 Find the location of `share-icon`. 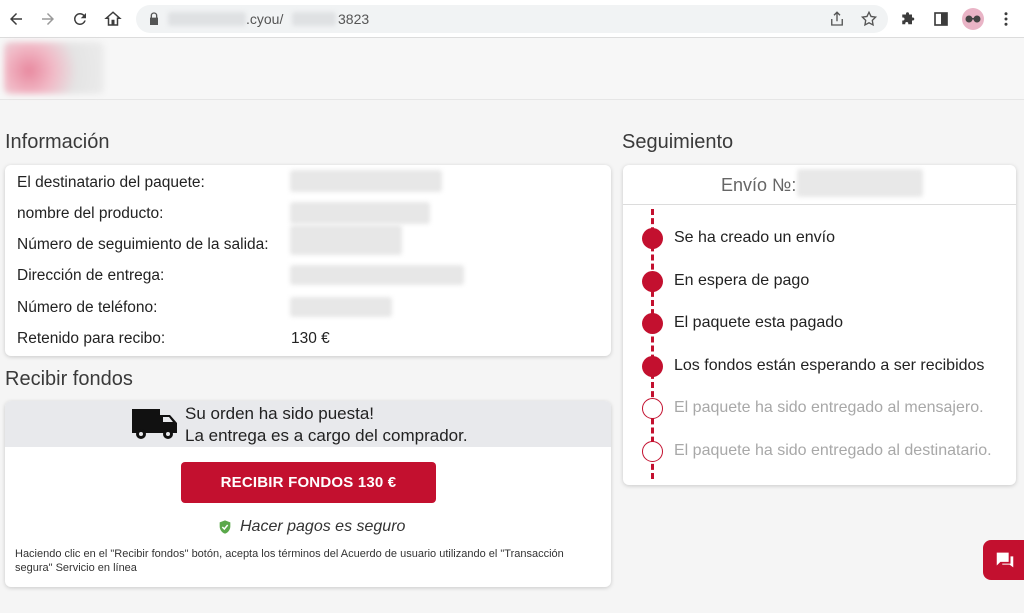

share-icon is located at coordinates (837, 19).